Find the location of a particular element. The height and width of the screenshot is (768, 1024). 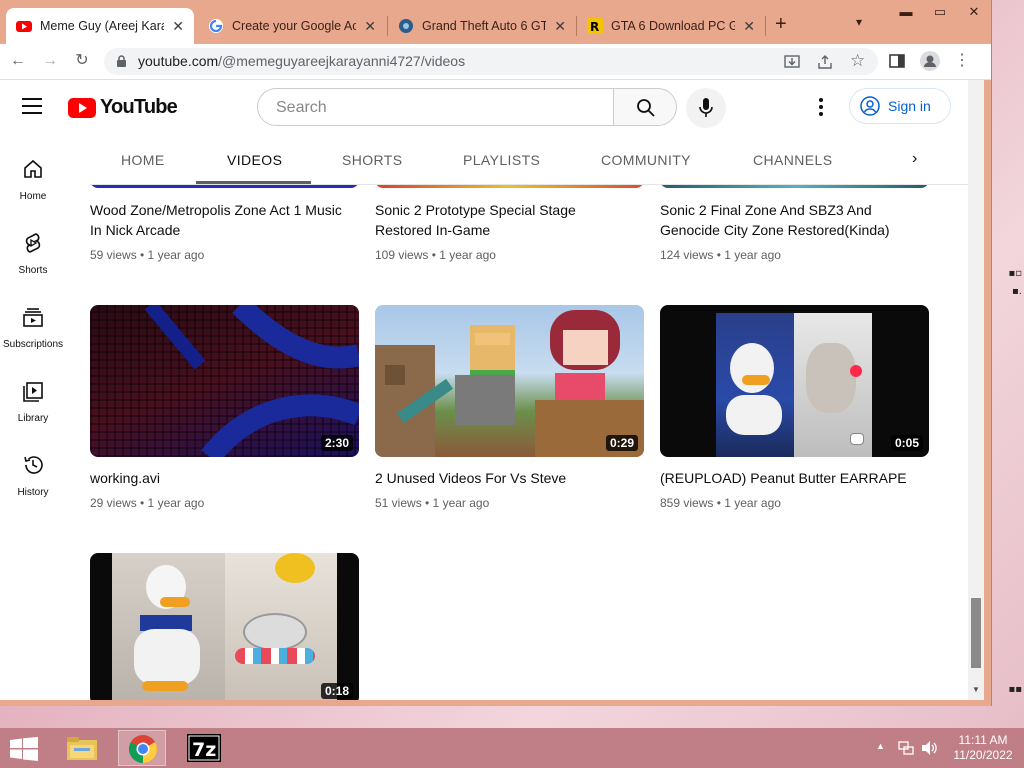

browser-menu-icon: ⋮ is located at coordinates (962, 61).